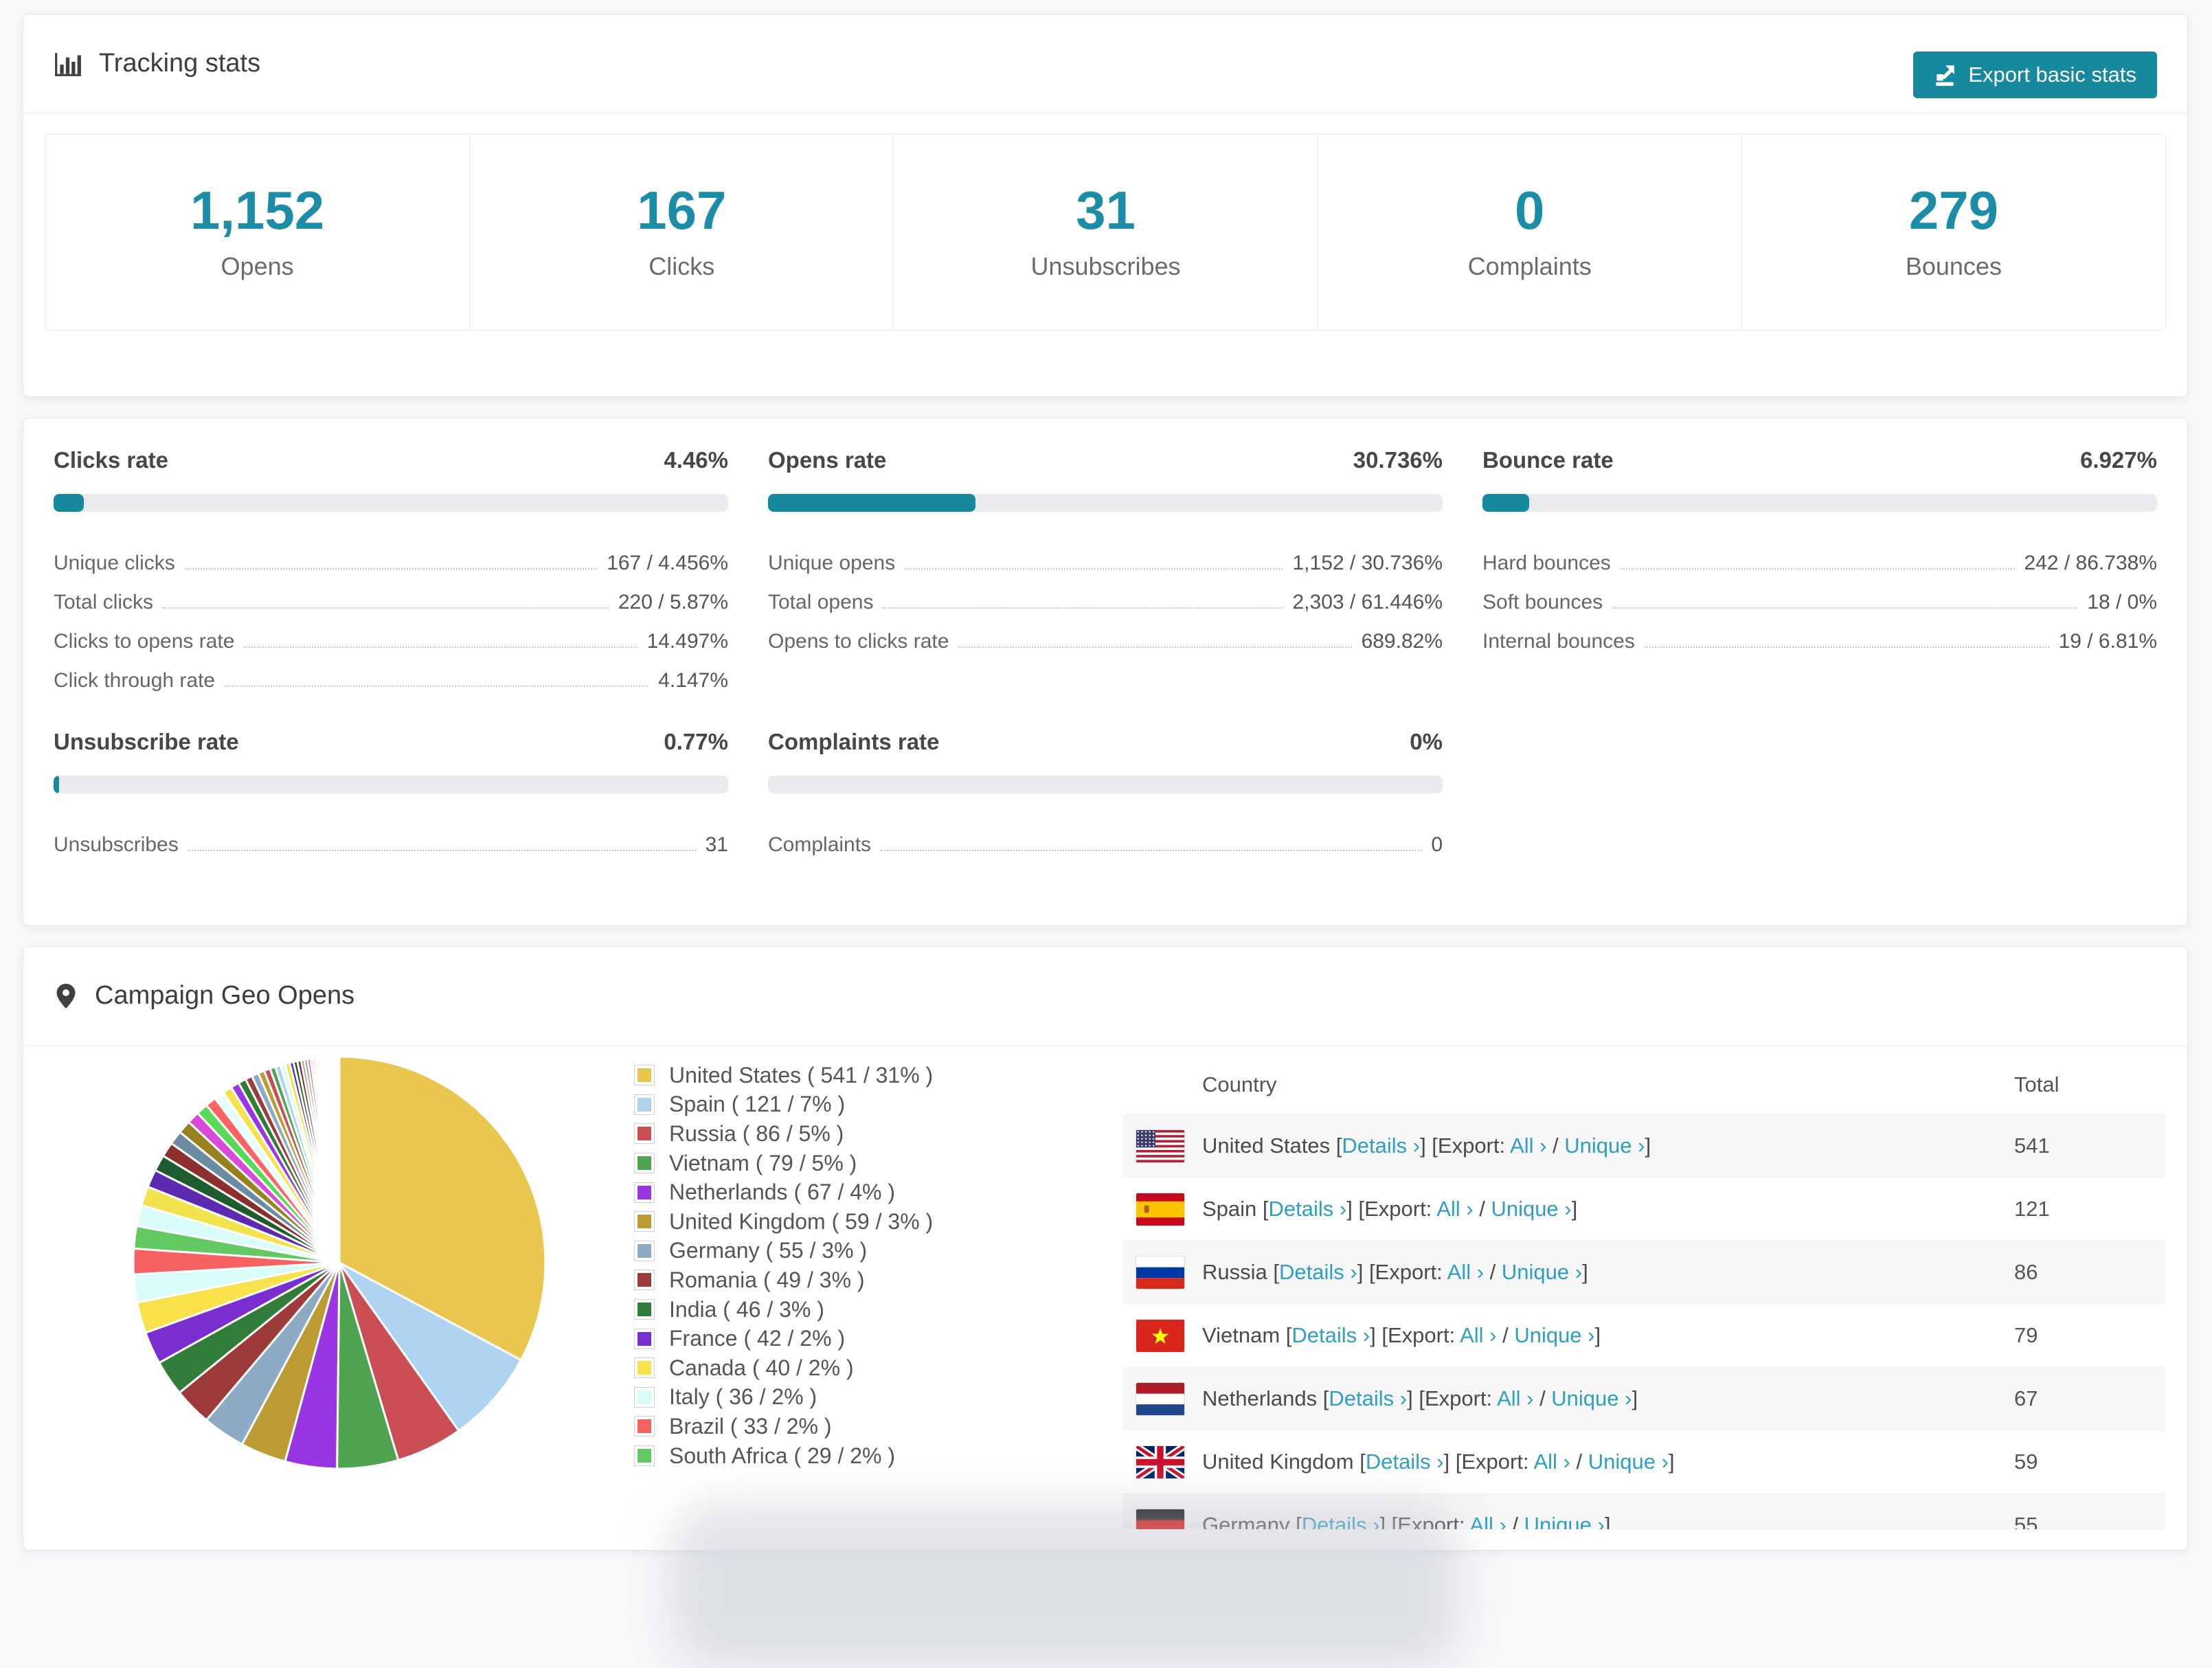 The width and height of the screenshot is (2212, 1668). Describe the element at coordinates (339, 1263) in the screenshot. I see `geo-pie-chart` at that location.